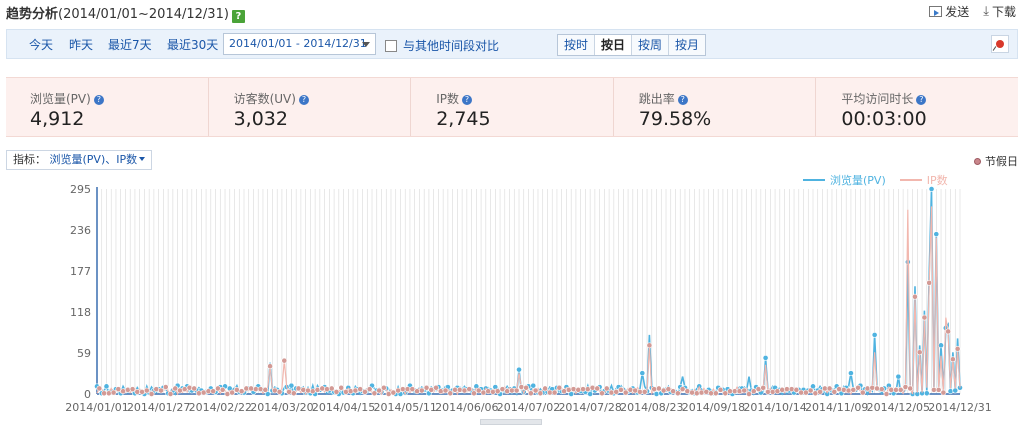 This screenshot has width=1024, height=425. What do you see at coordinates (238, 16) in the screenshot?
I see `question-icon: ?` at bounding box center [238, 16].